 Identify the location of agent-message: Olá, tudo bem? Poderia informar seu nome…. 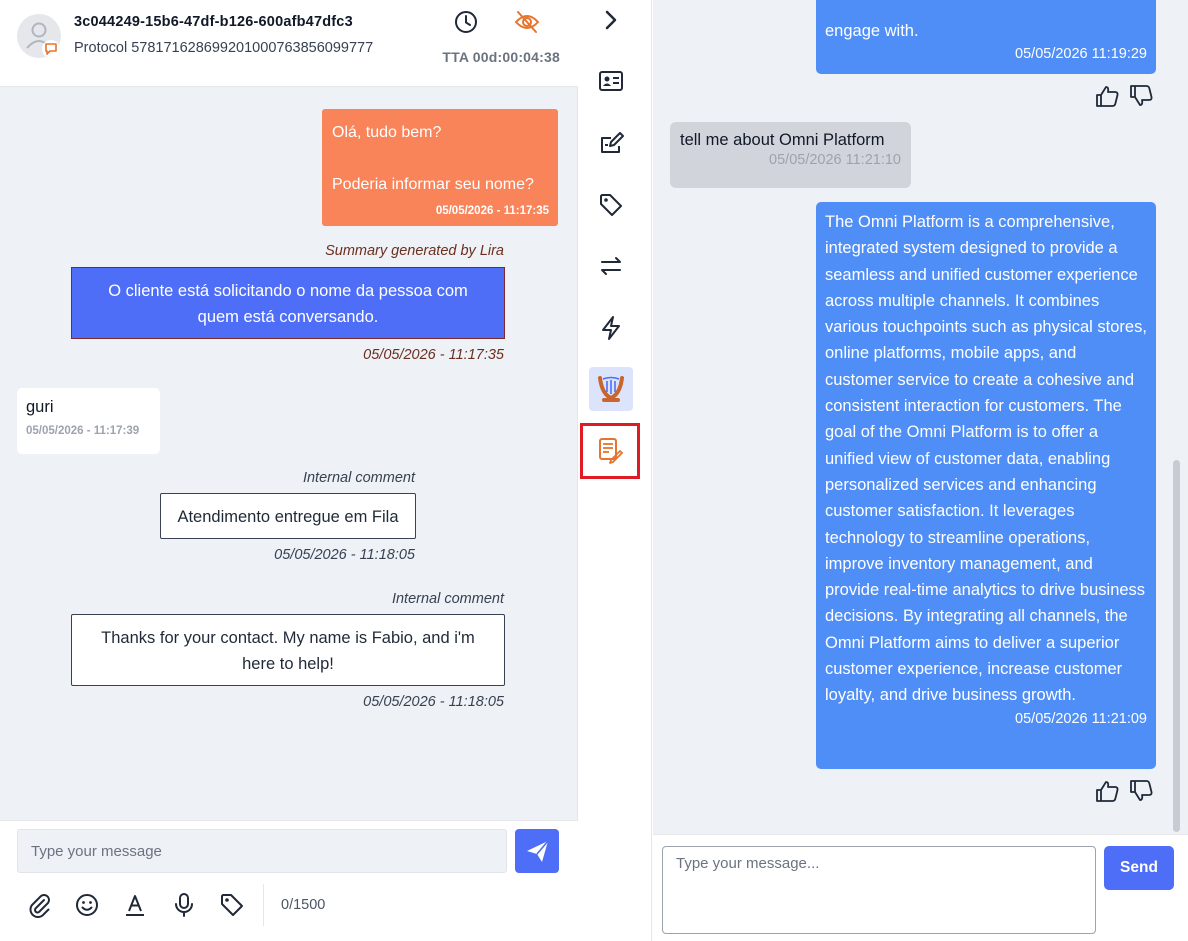
(440, 167).